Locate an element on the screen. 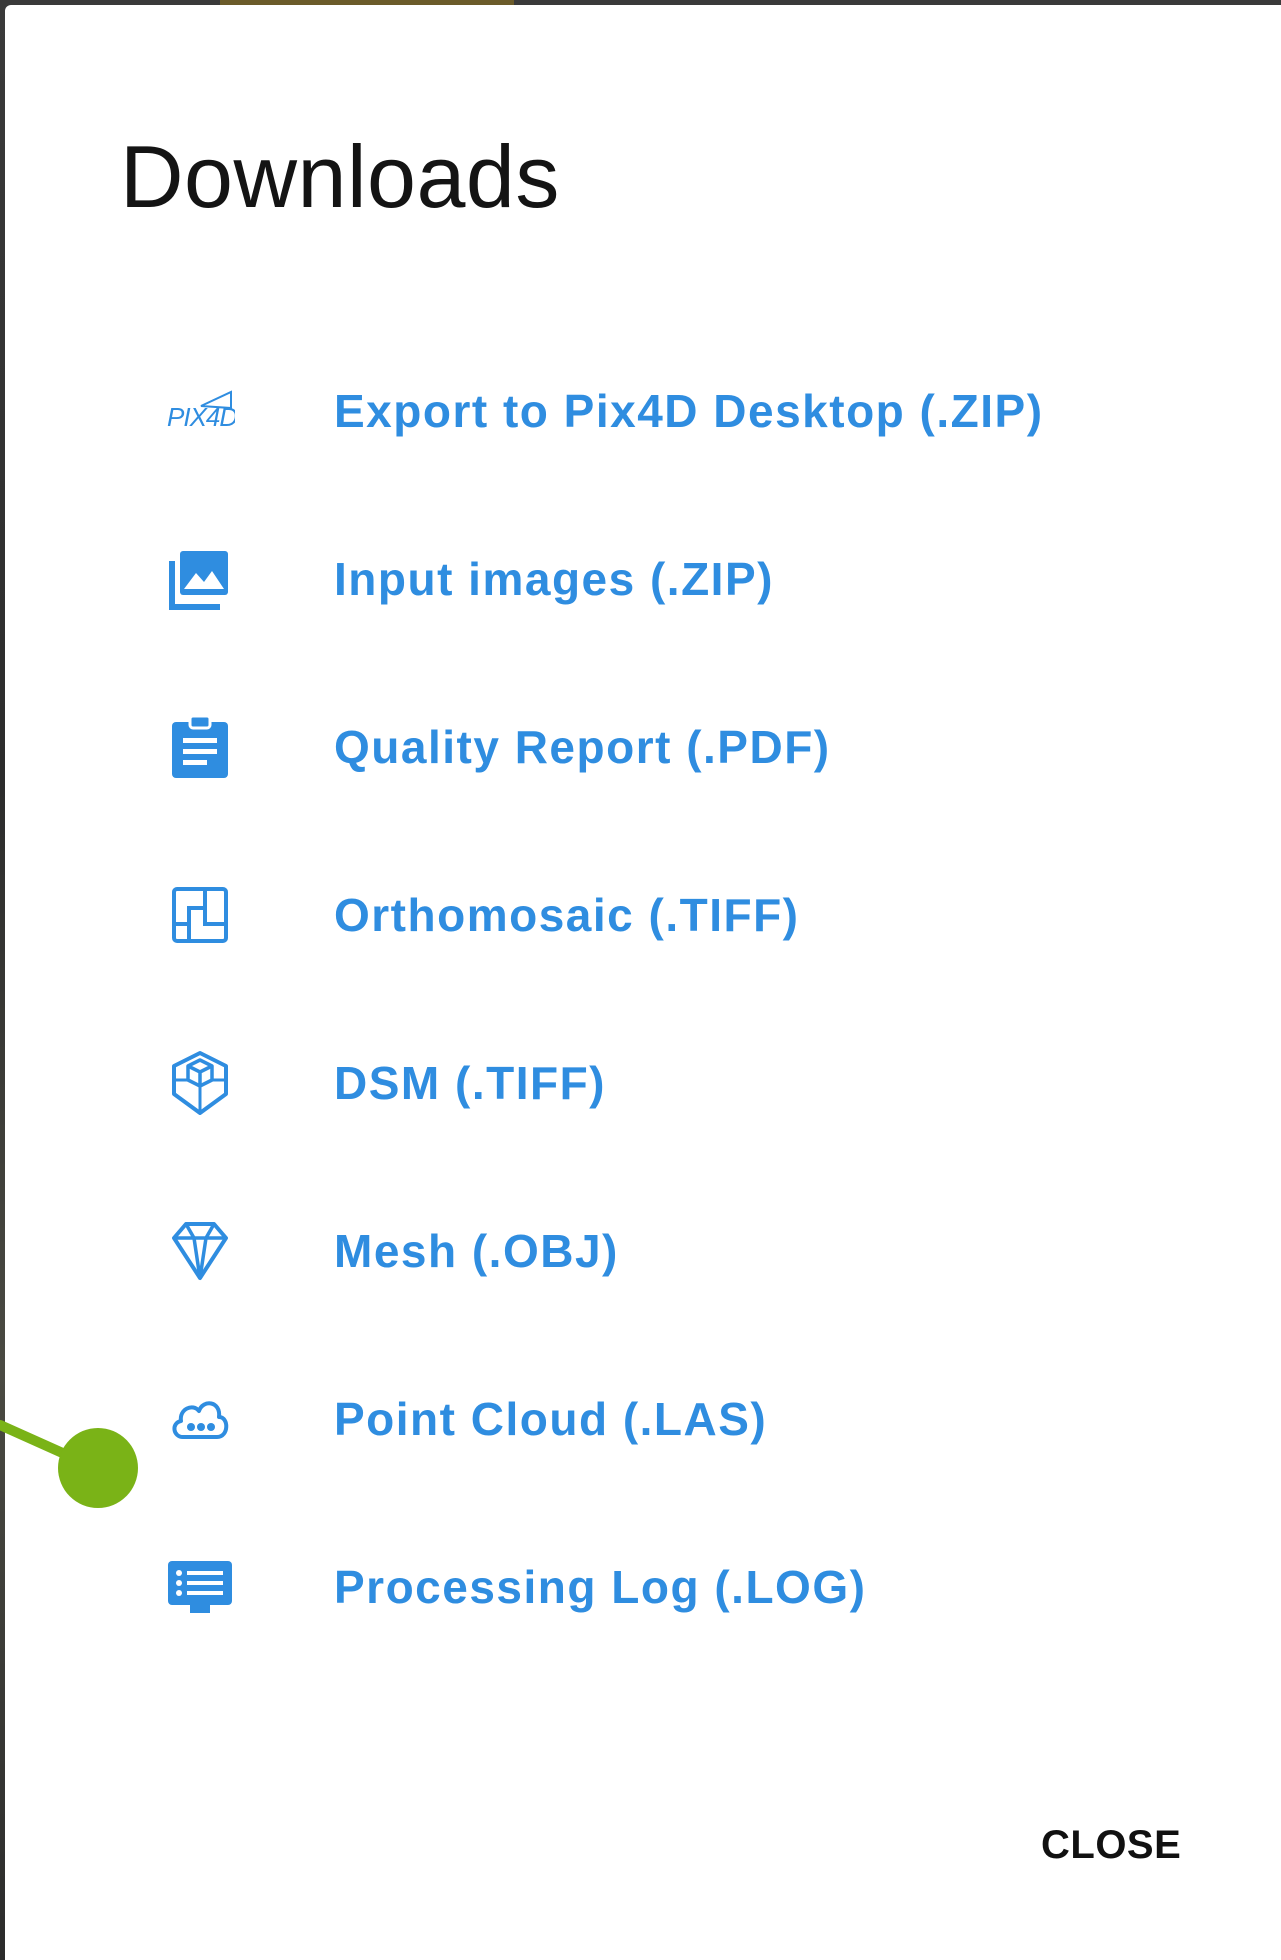 The image size is (1281, 1960). point-cloud-icon is located at coordinates (200, 1419).